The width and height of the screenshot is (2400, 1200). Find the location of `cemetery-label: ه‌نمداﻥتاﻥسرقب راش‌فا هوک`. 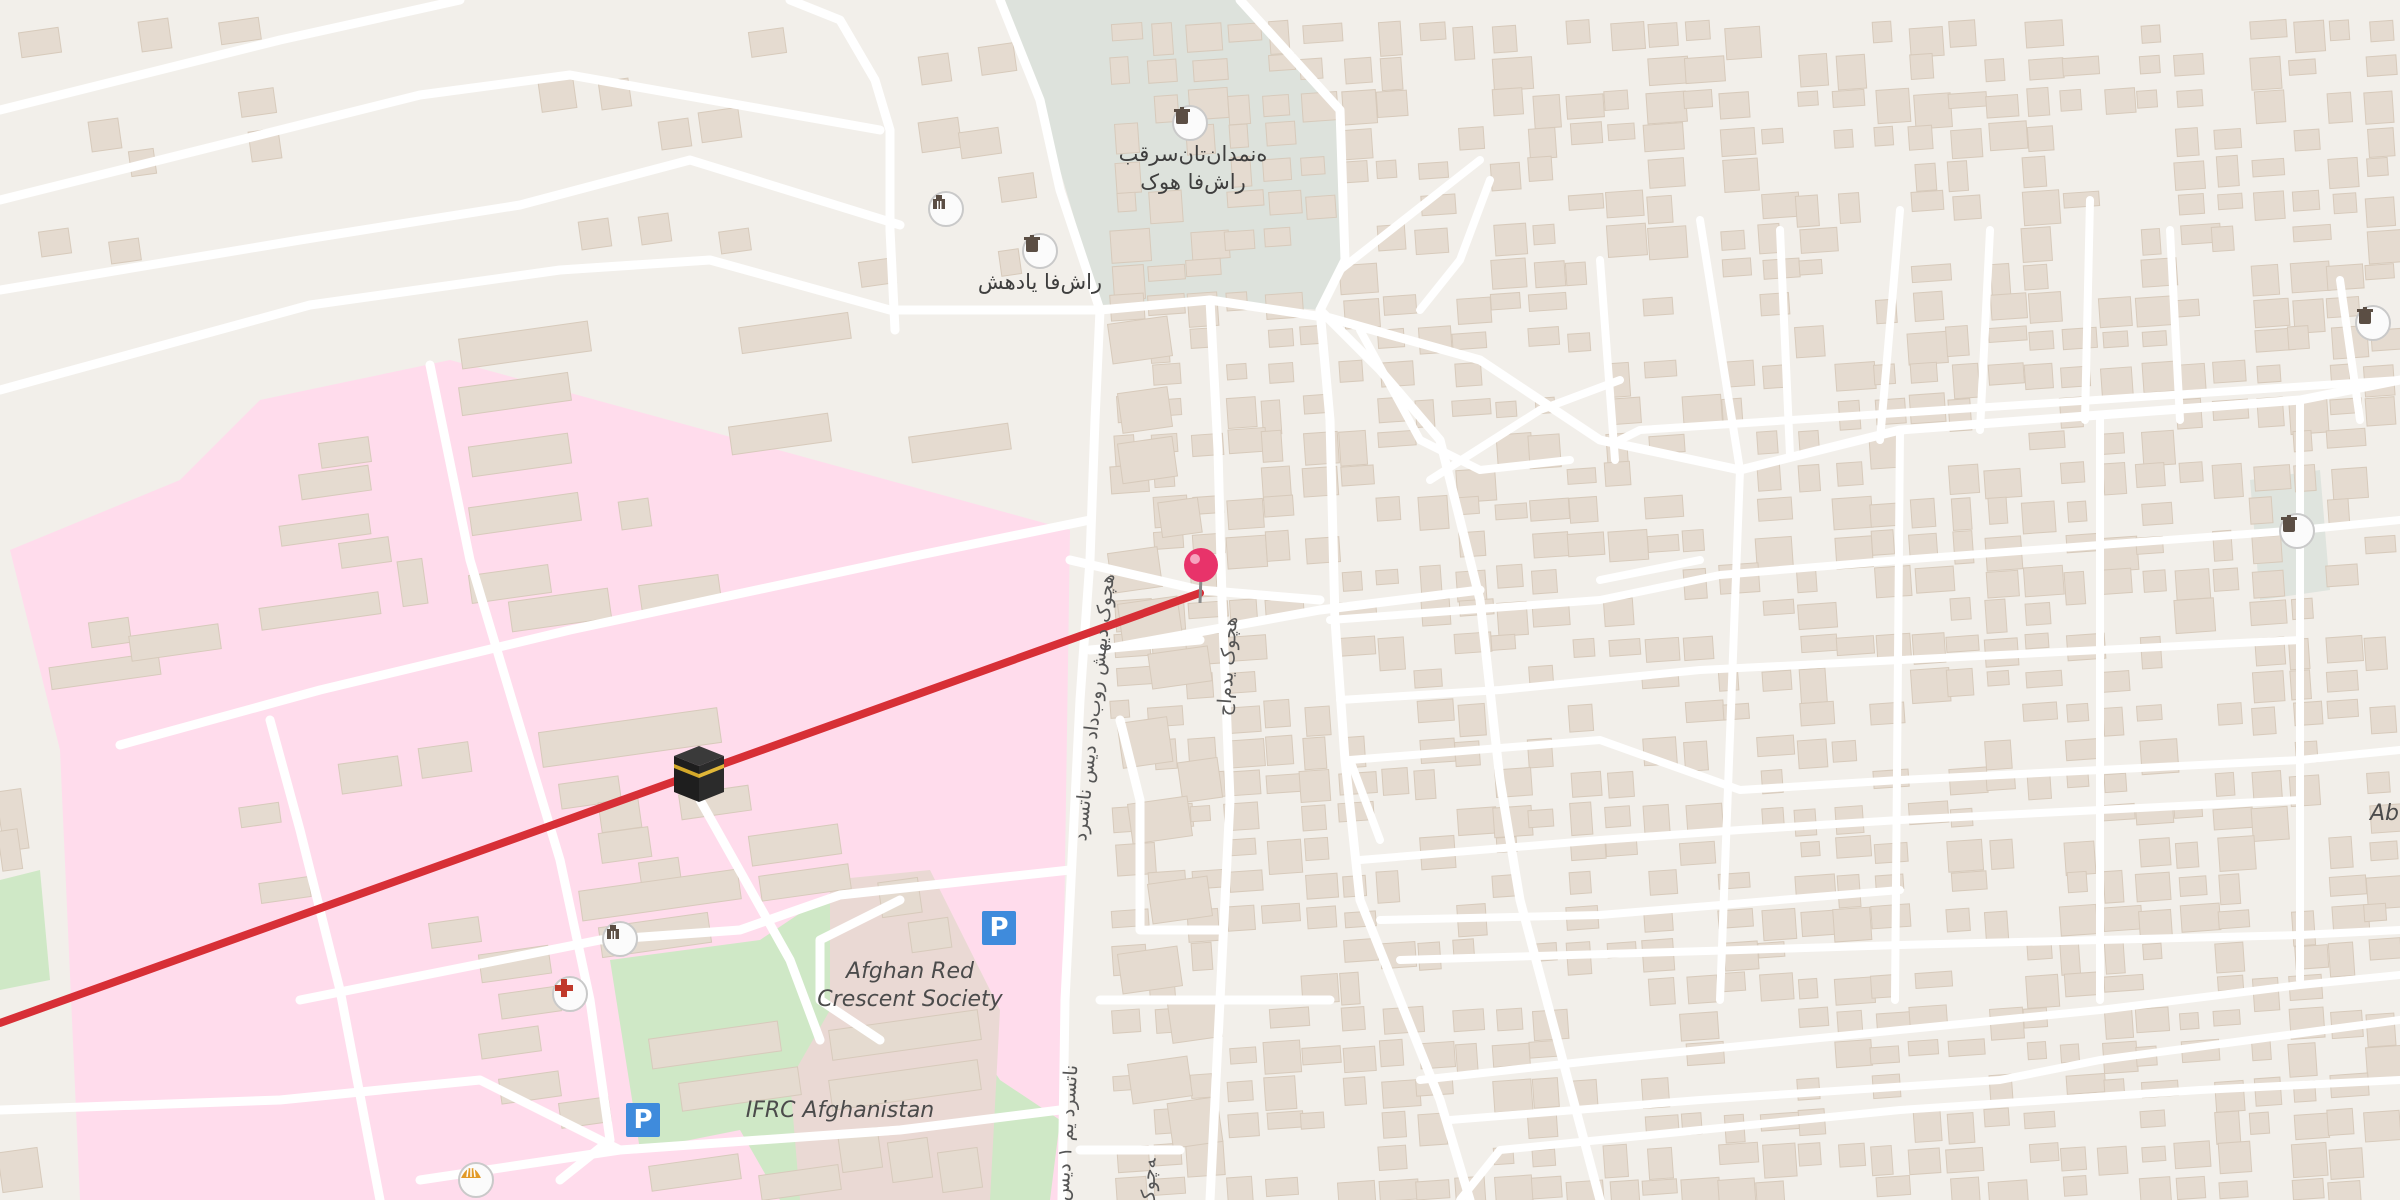

cemetery-label: ه‌نمداﻥتاﻥسرقب راش‌فا هوک is located at coordinates (1193, 168).